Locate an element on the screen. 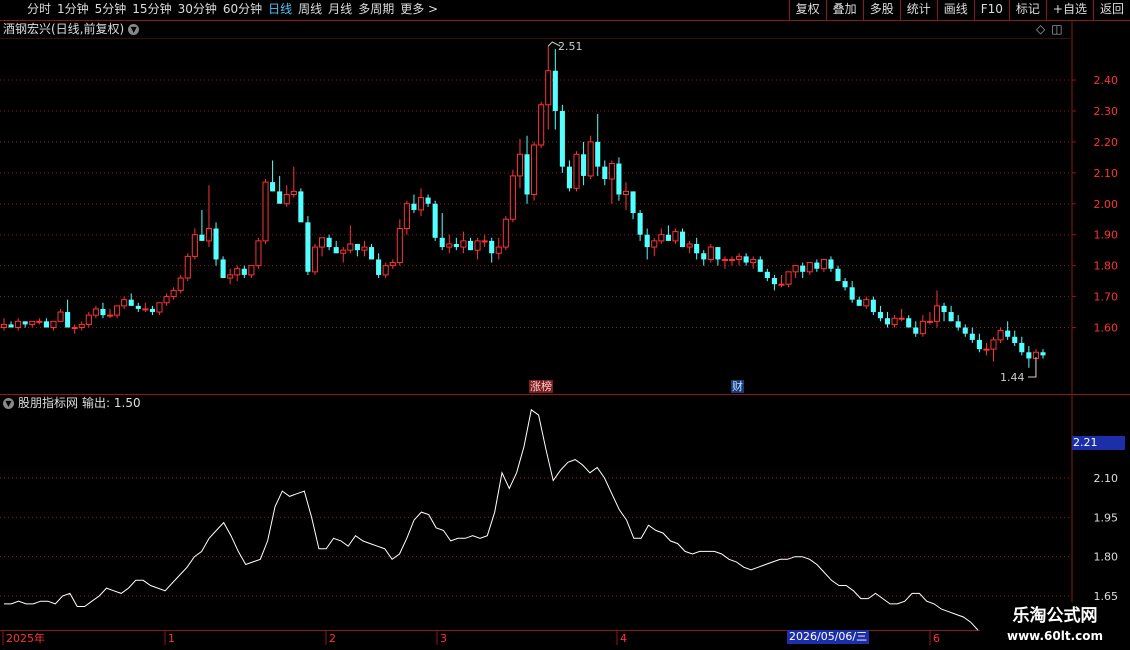 This screenshot has width=1130, height=650. indicator-current-value: 2.21 is located at coordinates (1098, 443).